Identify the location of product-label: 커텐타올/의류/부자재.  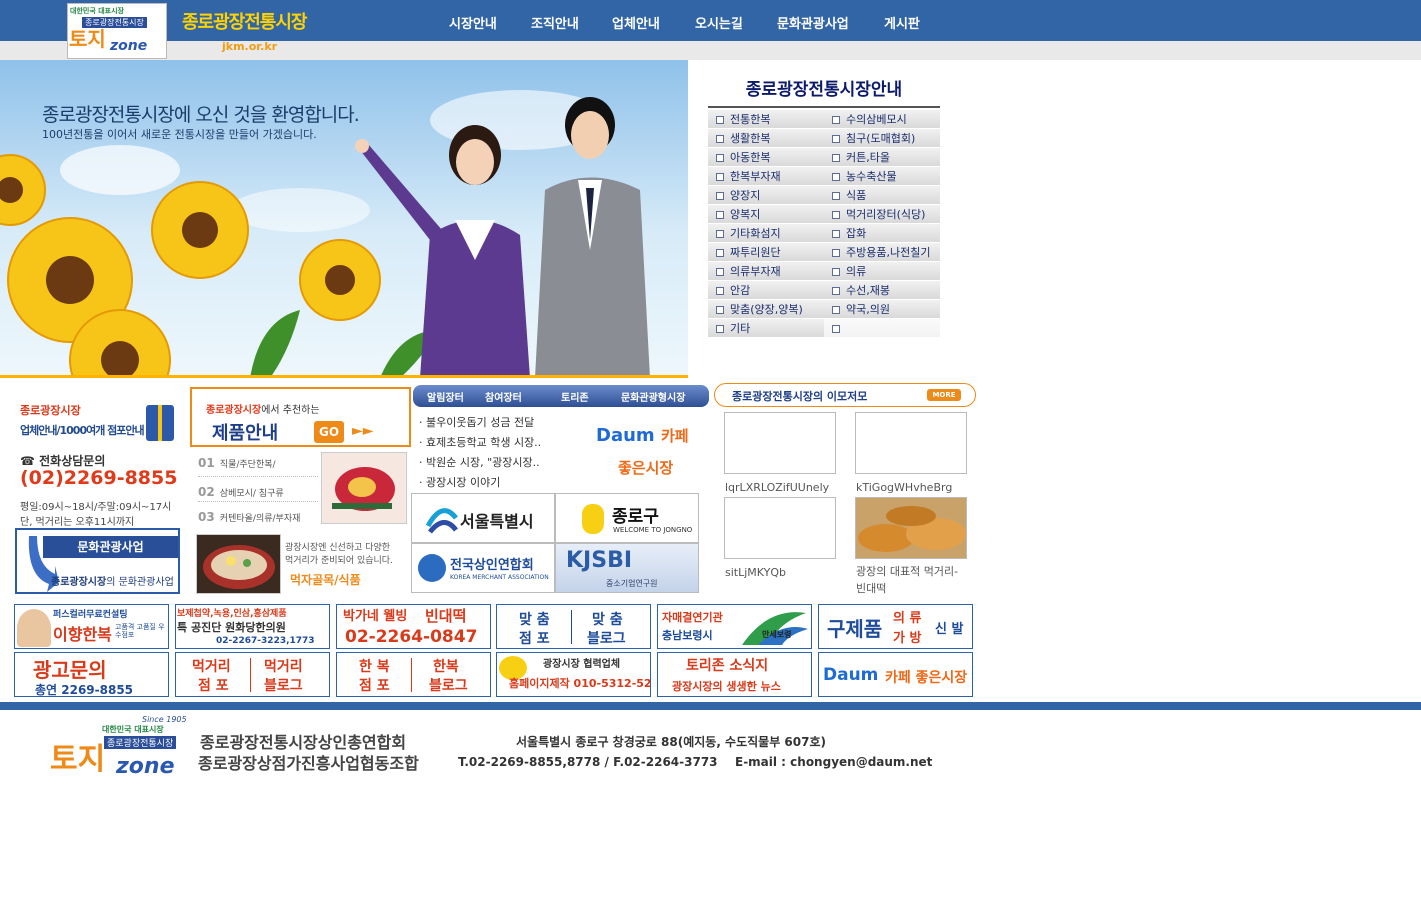
(260, 519).